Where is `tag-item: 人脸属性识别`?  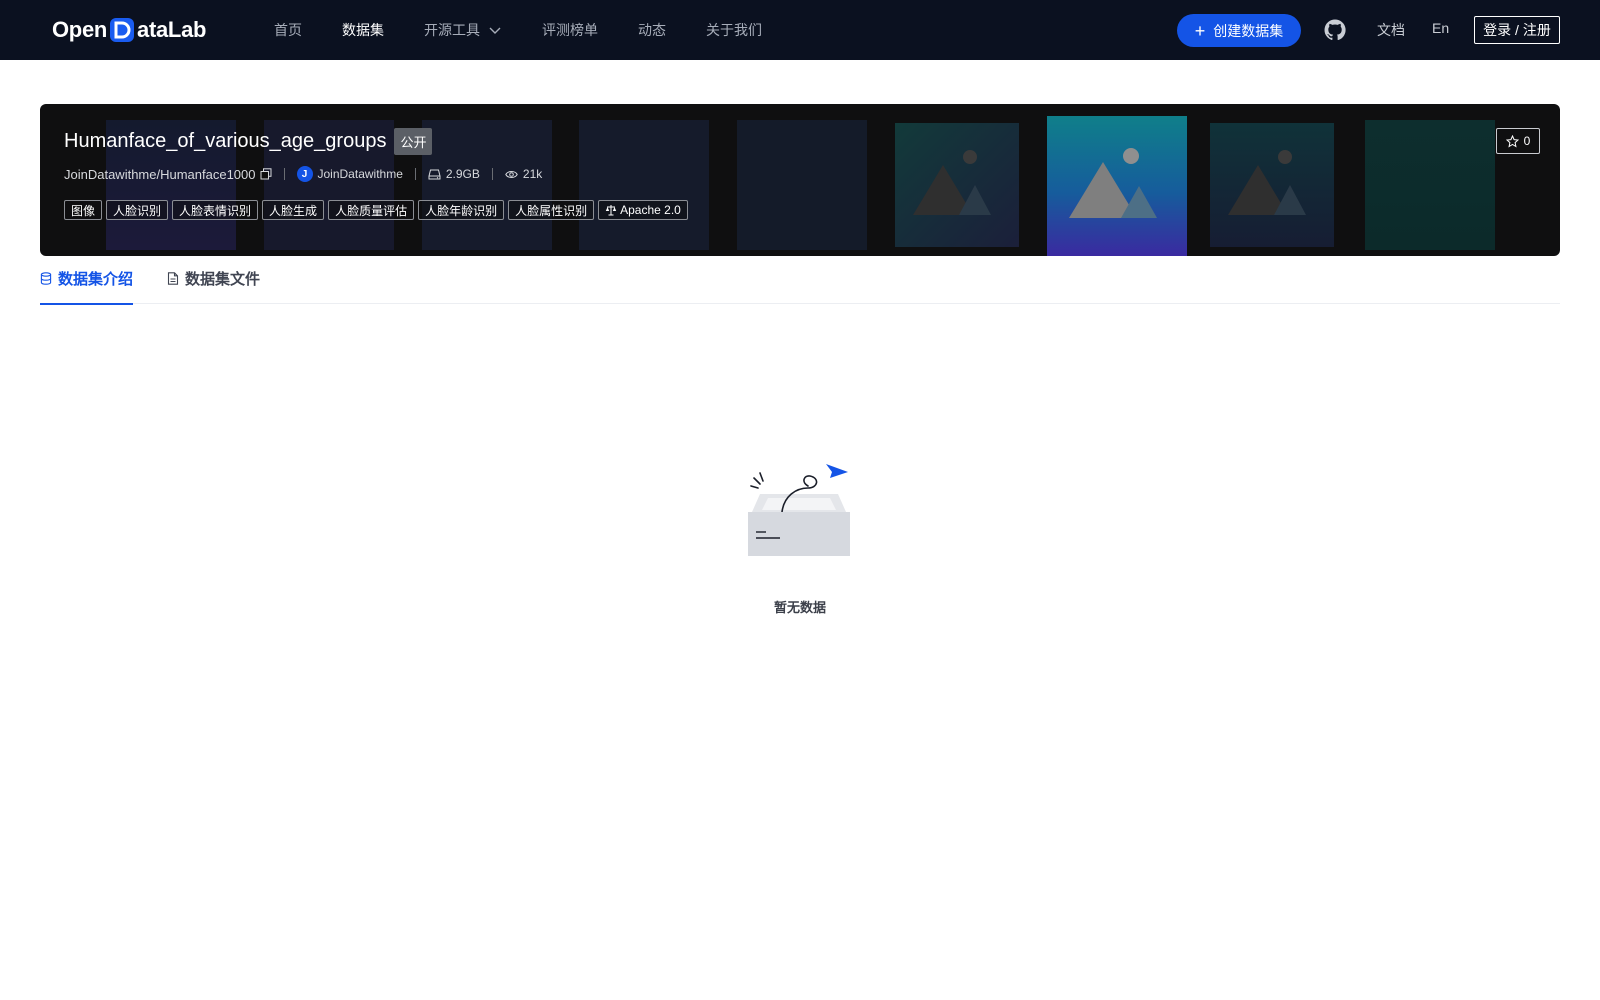
tag-item: 人脸属性识别 is located at coordinates (551, 210).